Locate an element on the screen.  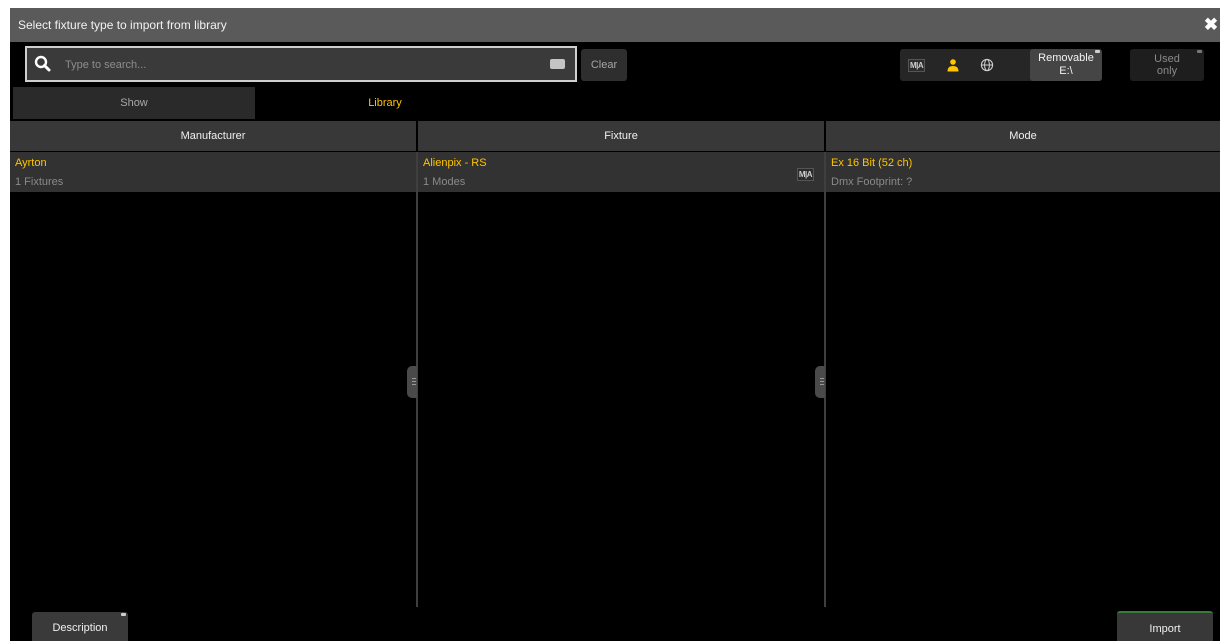
keyboard-icon is located at coordinates (557, 64).